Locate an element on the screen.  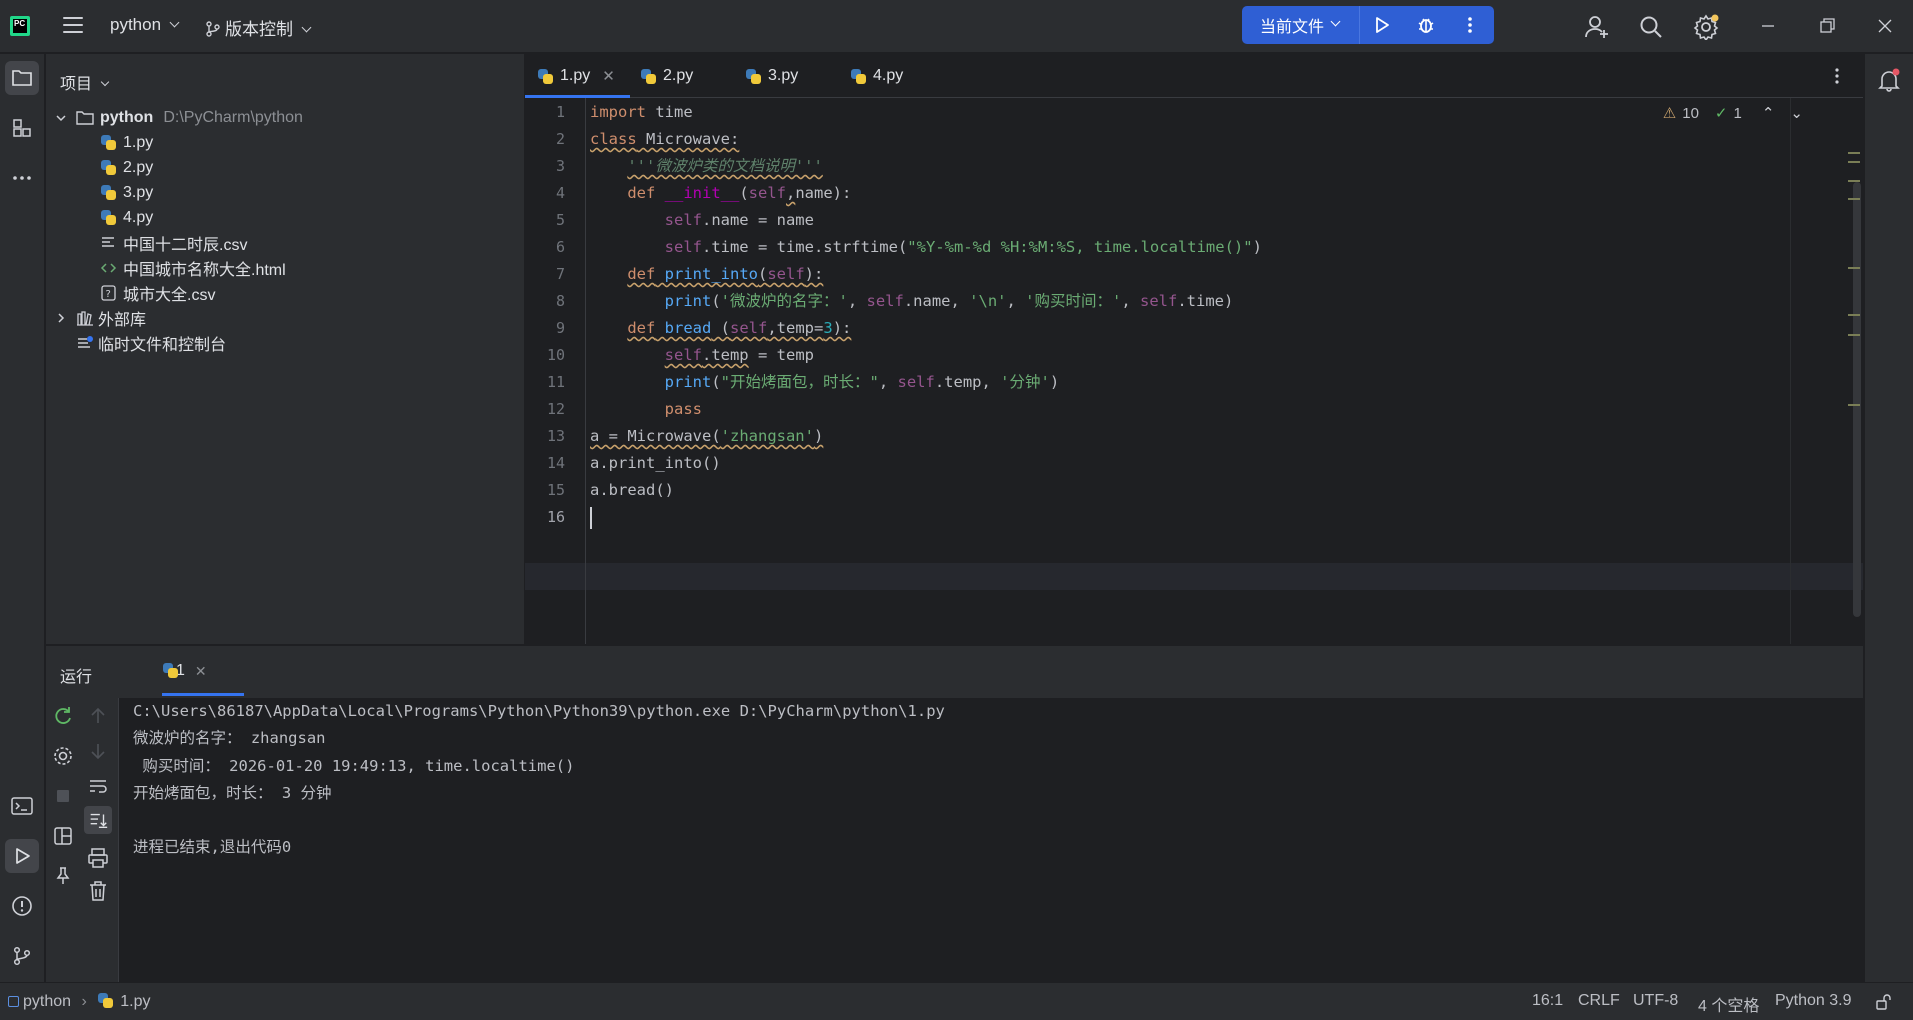
tab-options-icon is located at coordinates (1837, 76).